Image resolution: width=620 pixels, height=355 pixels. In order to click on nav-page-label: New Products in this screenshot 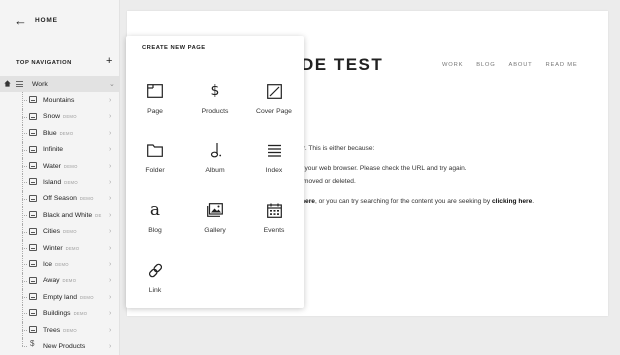, I will do `click(64, 346)`.